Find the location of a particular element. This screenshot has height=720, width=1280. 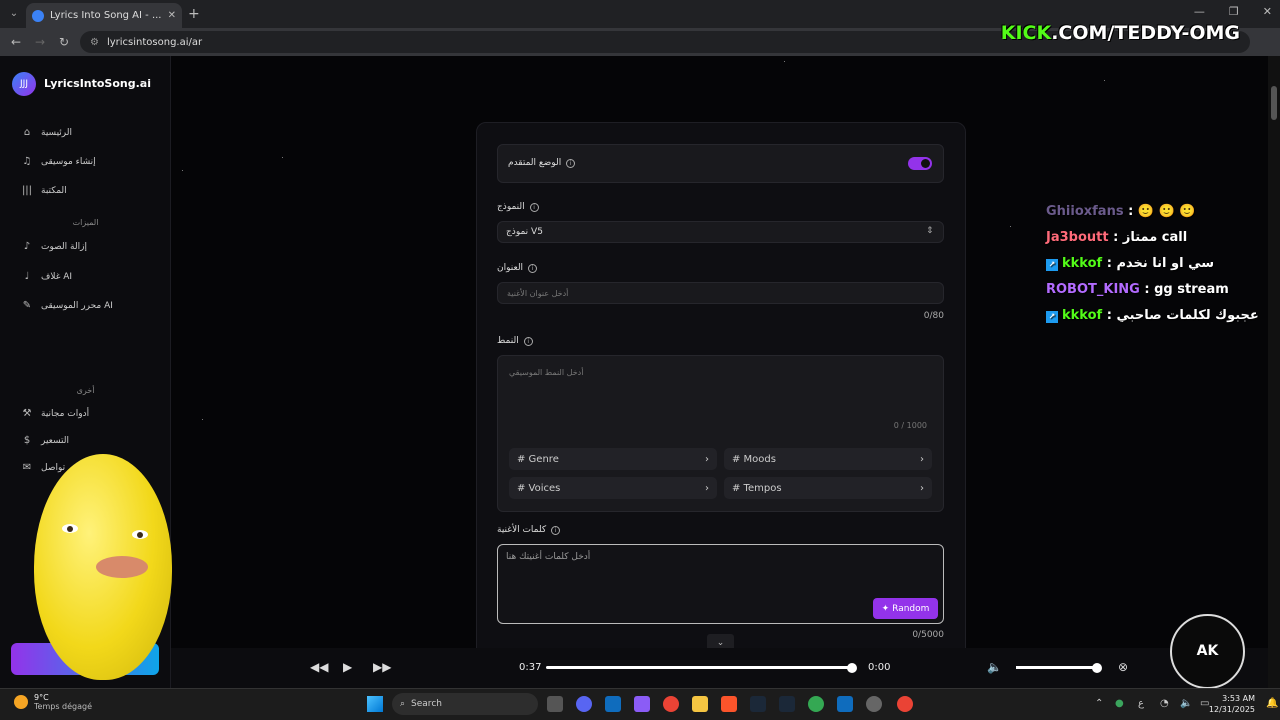

progress-bar is located at coordinates (699, 667).